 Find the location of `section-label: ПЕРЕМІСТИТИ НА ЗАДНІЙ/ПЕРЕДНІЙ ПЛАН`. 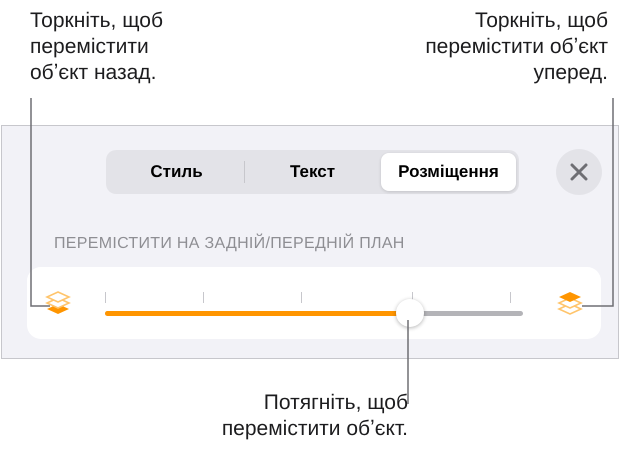

section-label: ПЕРЕМІСТИТИ НА ЗАДНІЙ/ПЕРЕДНІЙ ПЛАН is located at coordinates (230, 244).